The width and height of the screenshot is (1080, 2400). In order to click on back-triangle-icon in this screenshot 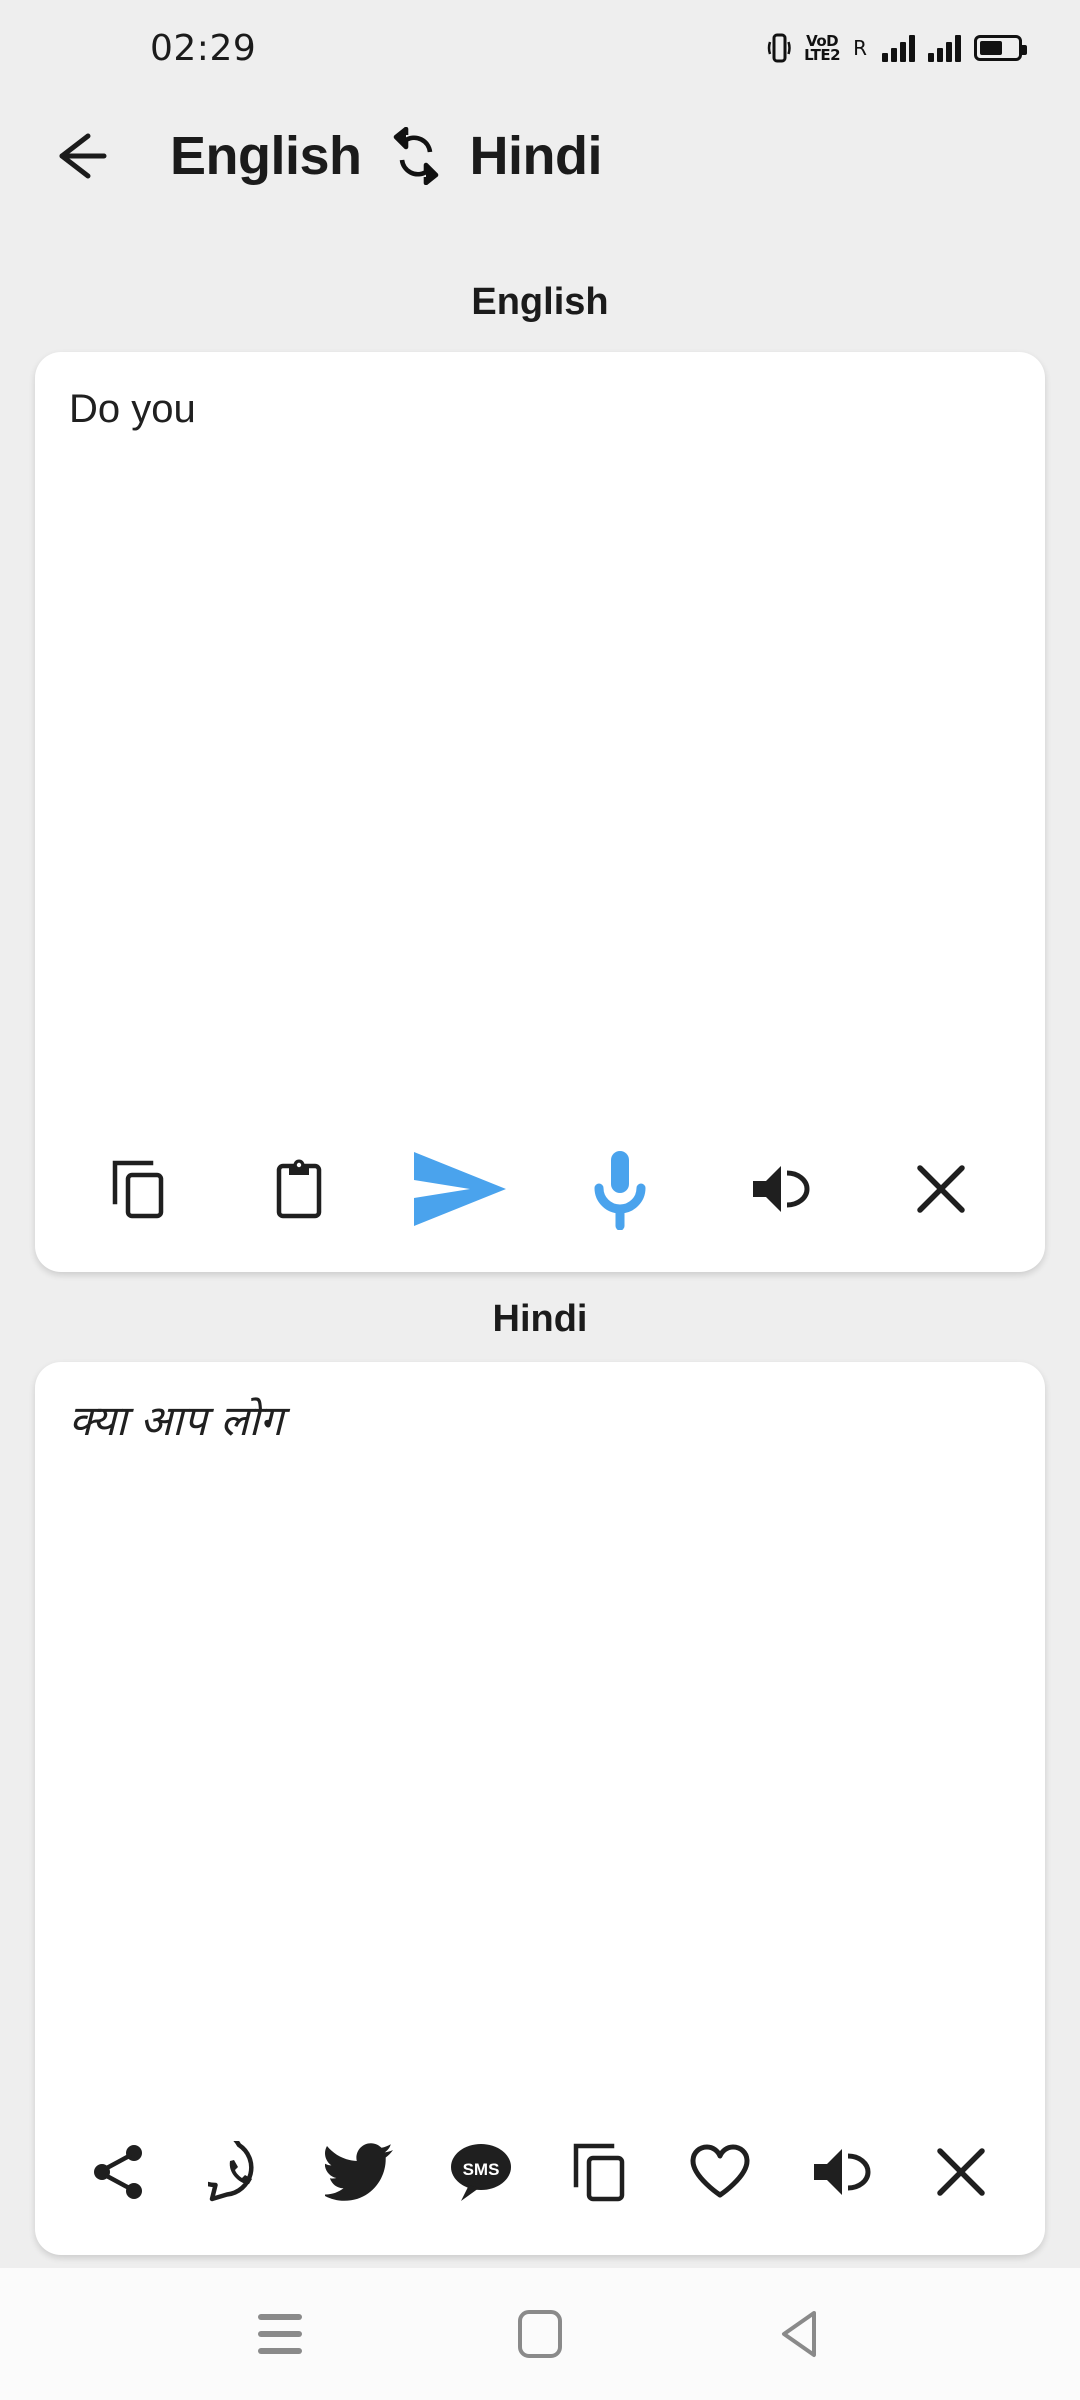, I will do `click(800, 2334)`.